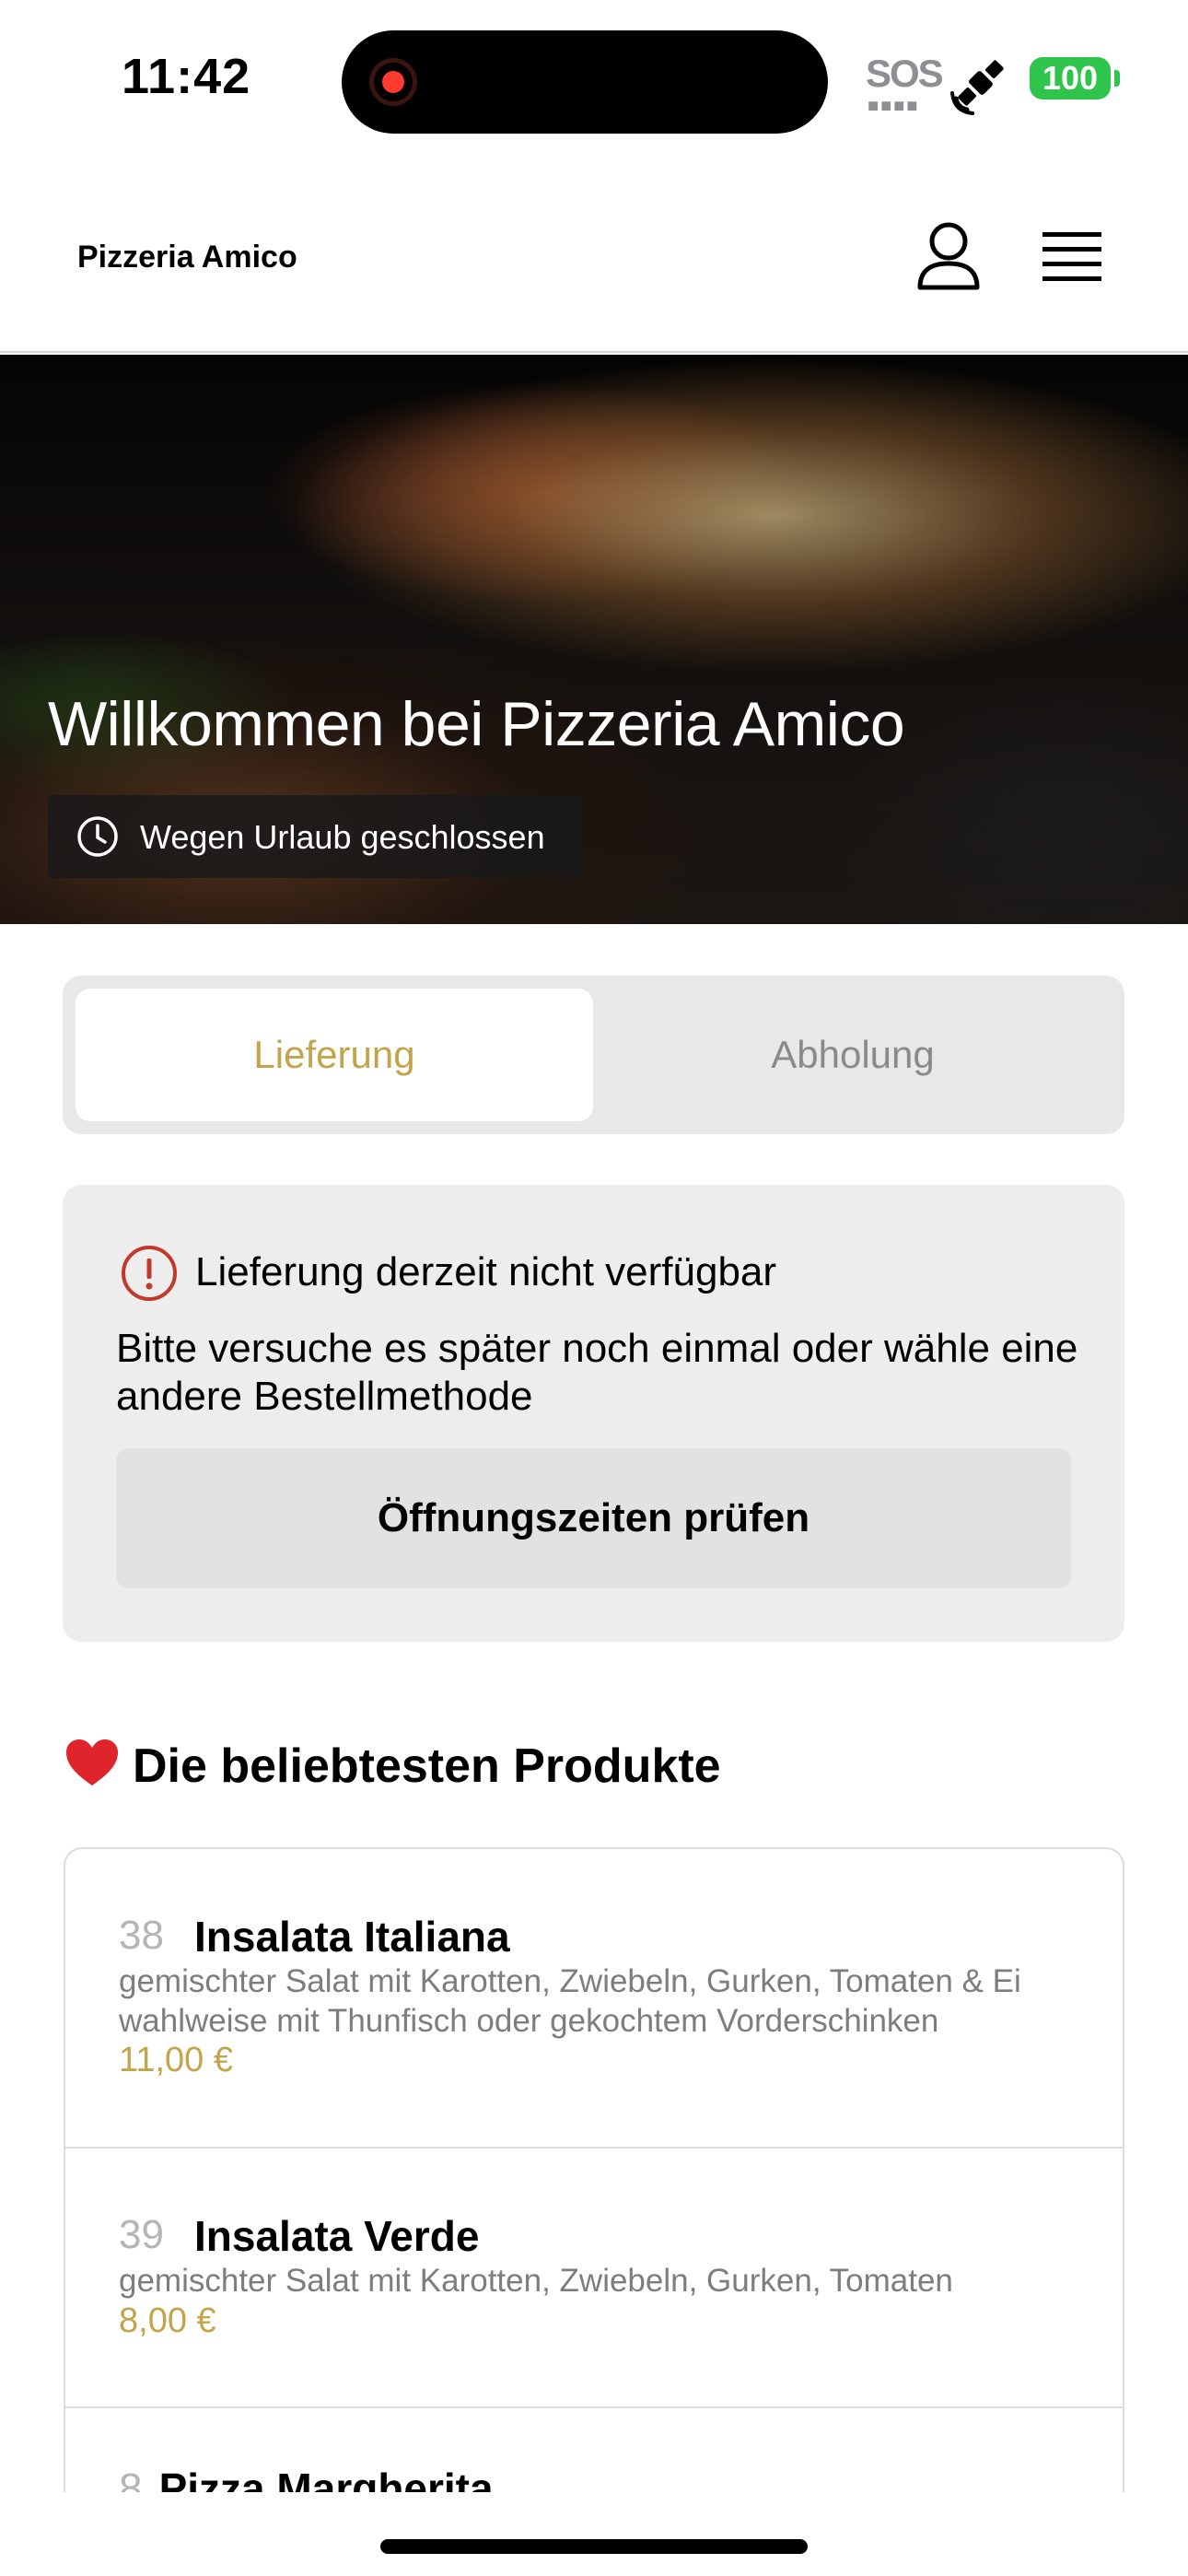 Image resolution: width=1188 pixels, height=2576 pixels. Describe the element at coordinates (131, 2478) in the screenshot. I see `product-number: 8` at that location.